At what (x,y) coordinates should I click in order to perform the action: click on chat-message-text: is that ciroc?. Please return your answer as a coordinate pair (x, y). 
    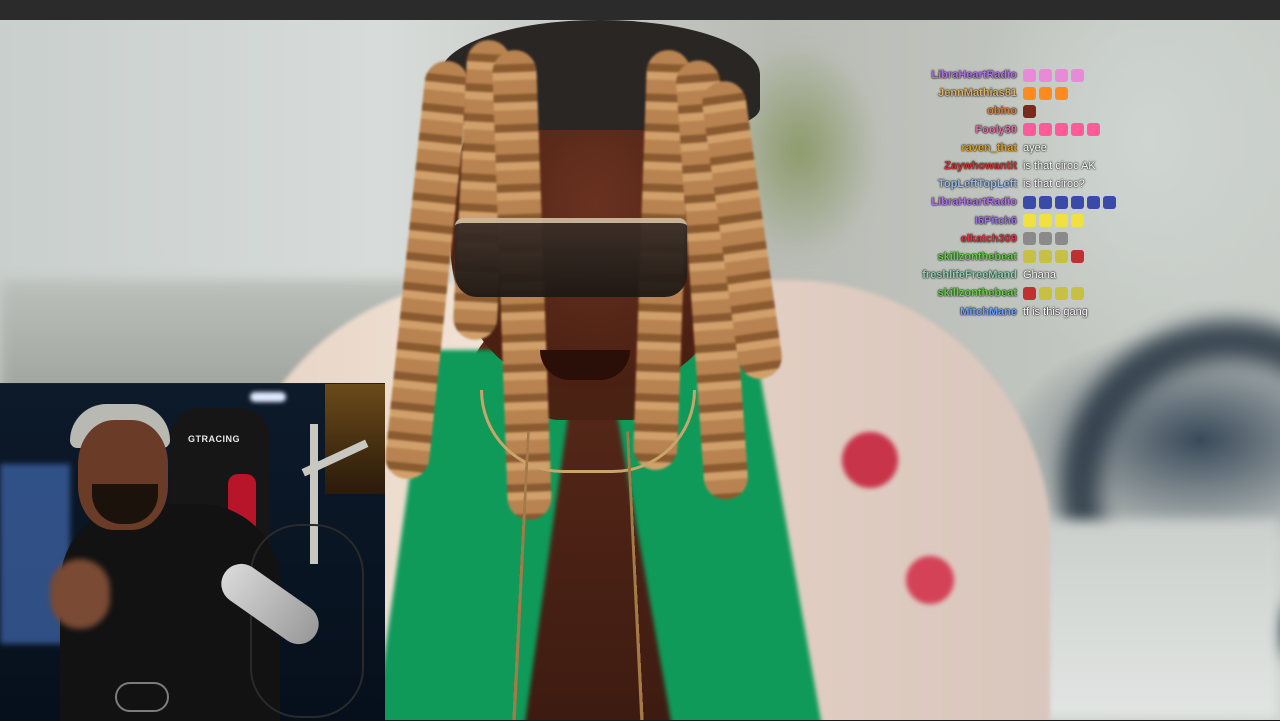
    Looking at the image, I should click on (1054, 184).